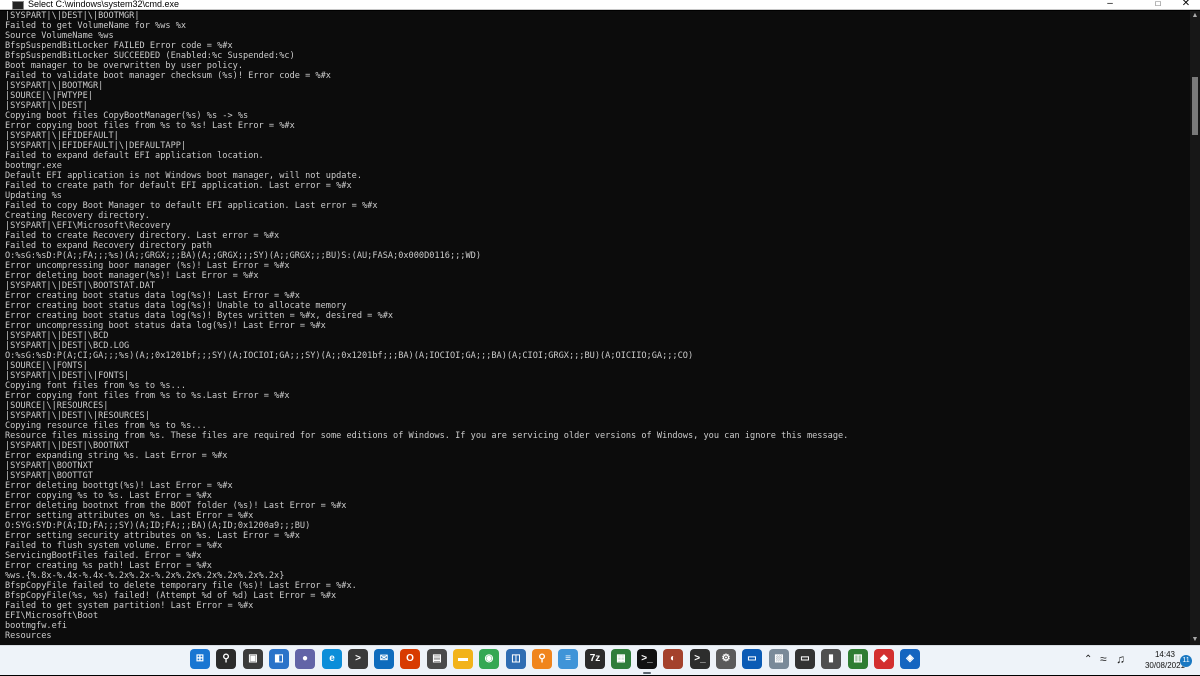  I want to click on taskbar-button: ◉, so click(489, 659).